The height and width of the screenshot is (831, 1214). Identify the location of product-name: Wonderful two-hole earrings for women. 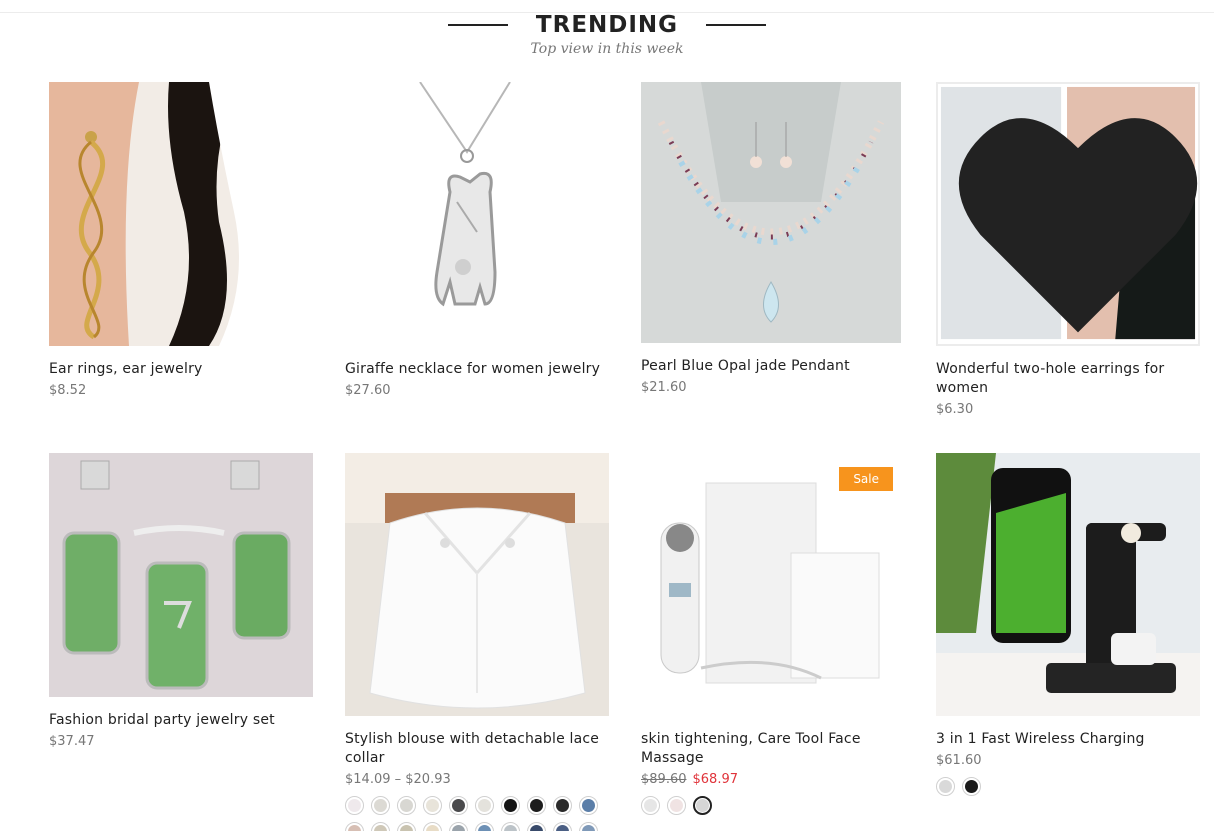
(1068, 379).